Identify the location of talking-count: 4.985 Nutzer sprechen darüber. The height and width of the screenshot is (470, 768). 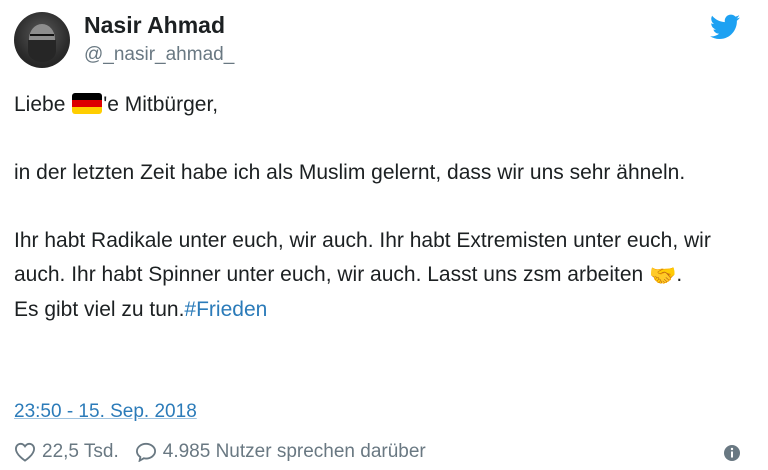
(294, 451).